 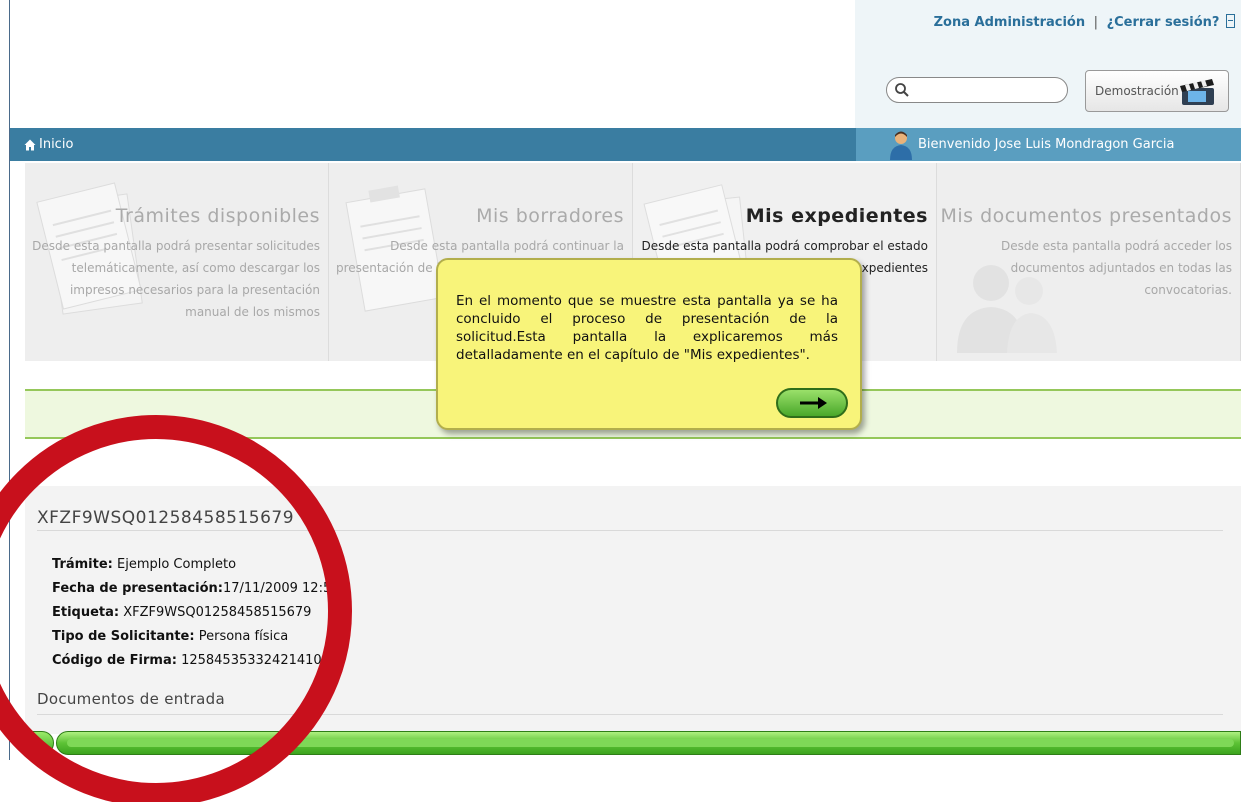 I want to click on home-icon, so click(x=30, y=144).